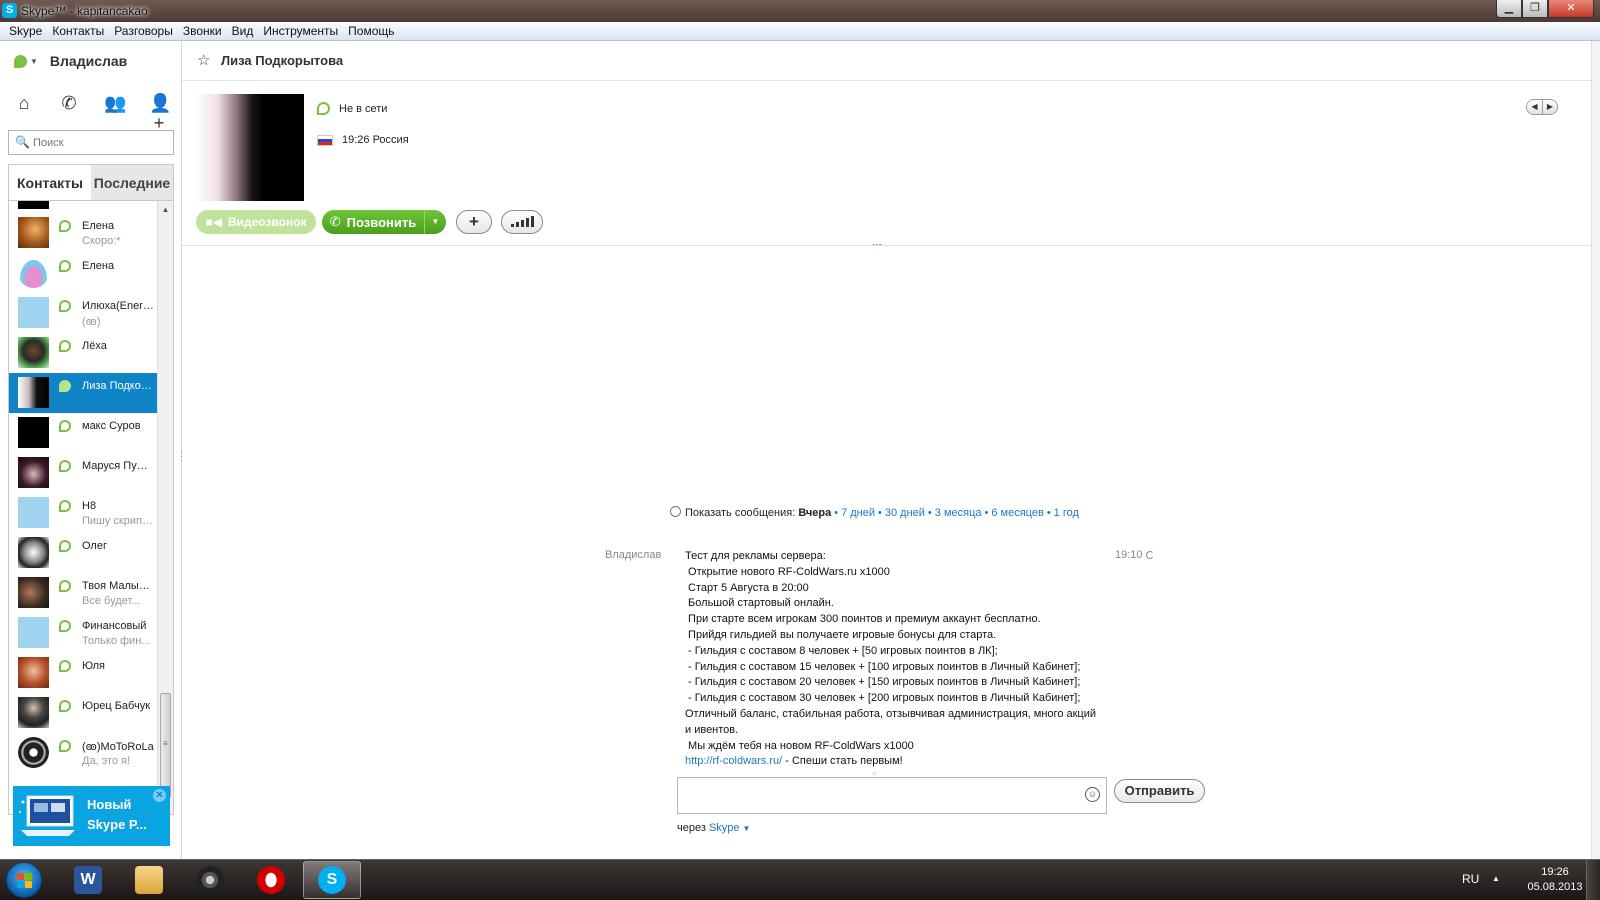 The image size is (1600, 900). I want to click on favorite-star-icon: ☆, so click(203, 60).